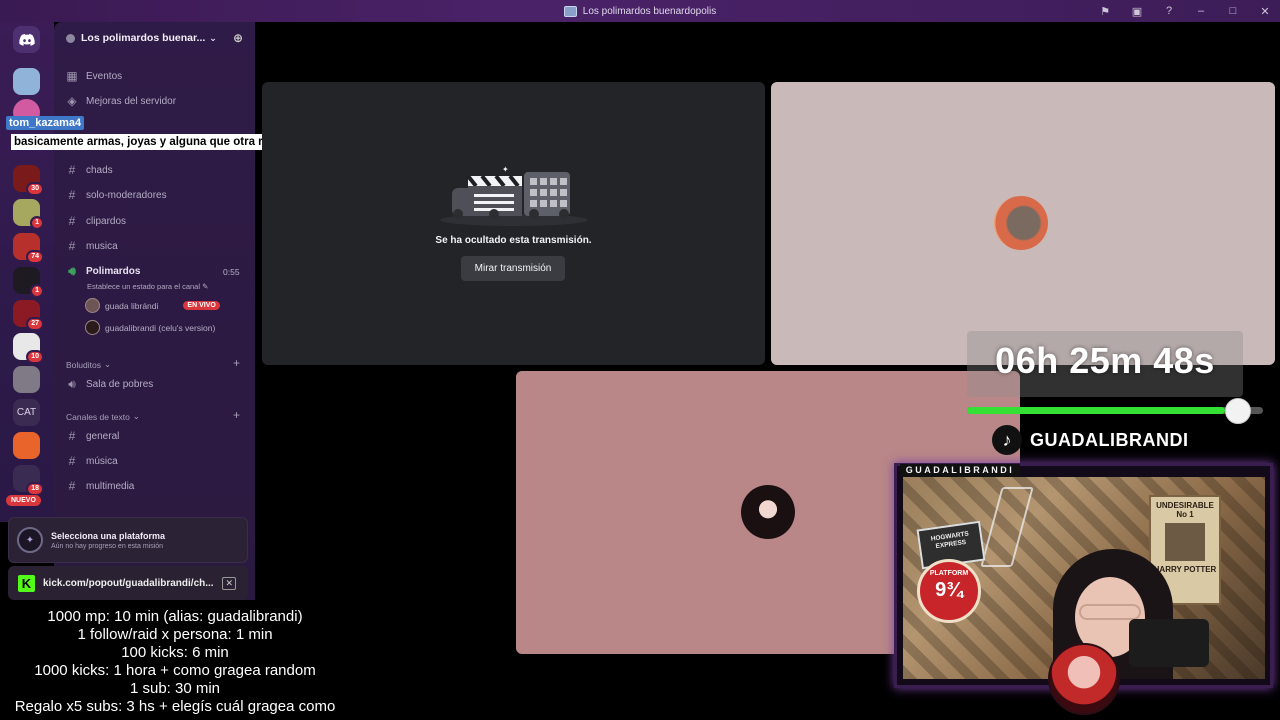  What do you see at coordinates (35, 489) in the screenshot?
I see `mention-badge: 18` at bounding box center [35, 489].